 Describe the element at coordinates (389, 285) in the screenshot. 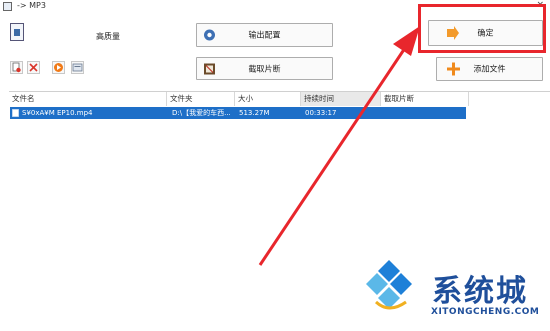

I see `watermark-logo-icon` at that location.